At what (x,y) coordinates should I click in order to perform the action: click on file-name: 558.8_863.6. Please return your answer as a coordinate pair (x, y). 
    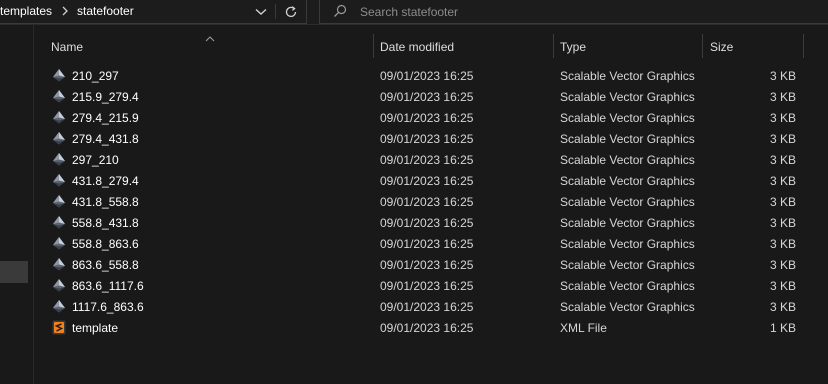
    Looking at the image, I should click on (105, 244).